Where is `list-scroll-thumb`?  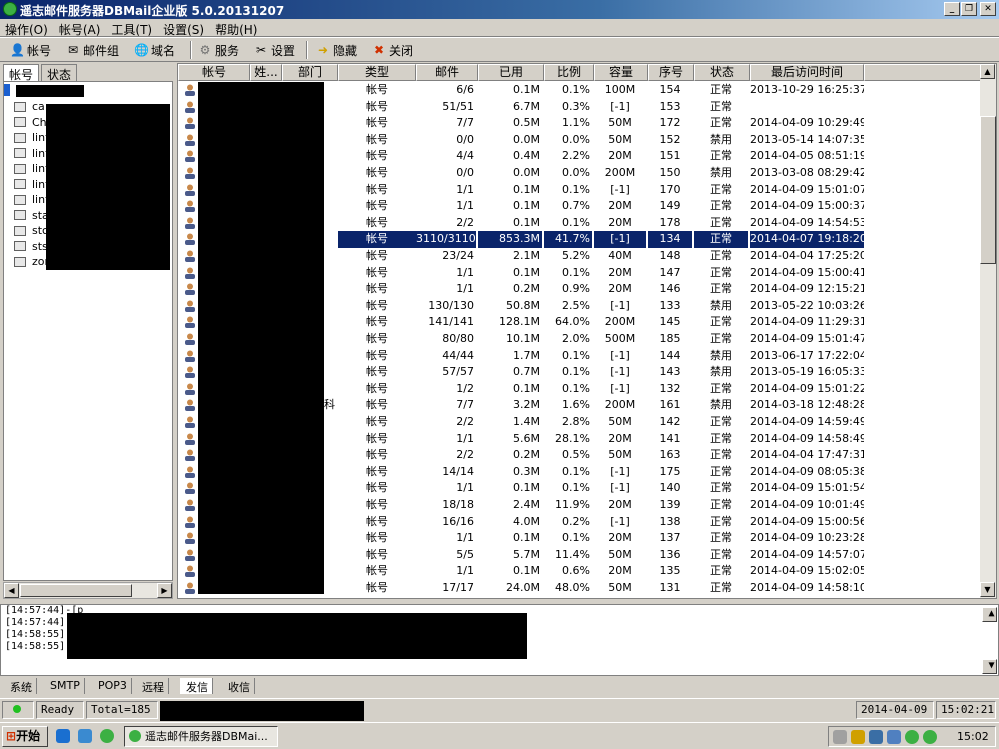 list-scroll-thumb is located at coordinates (988, 190).